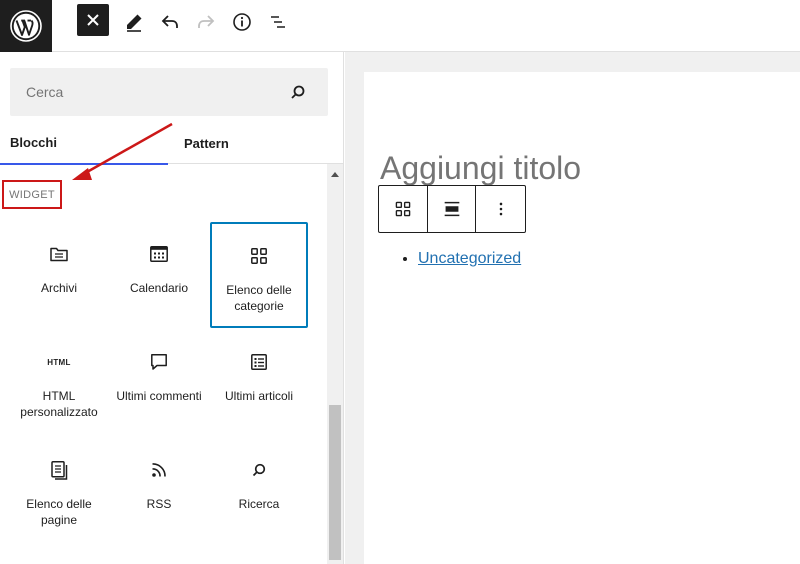 Image resolution: width=800 pixels, height=564 pixels. Describe the element at coordinates (159, 254) in the screenshot. I see `calendar-icon` at that location.